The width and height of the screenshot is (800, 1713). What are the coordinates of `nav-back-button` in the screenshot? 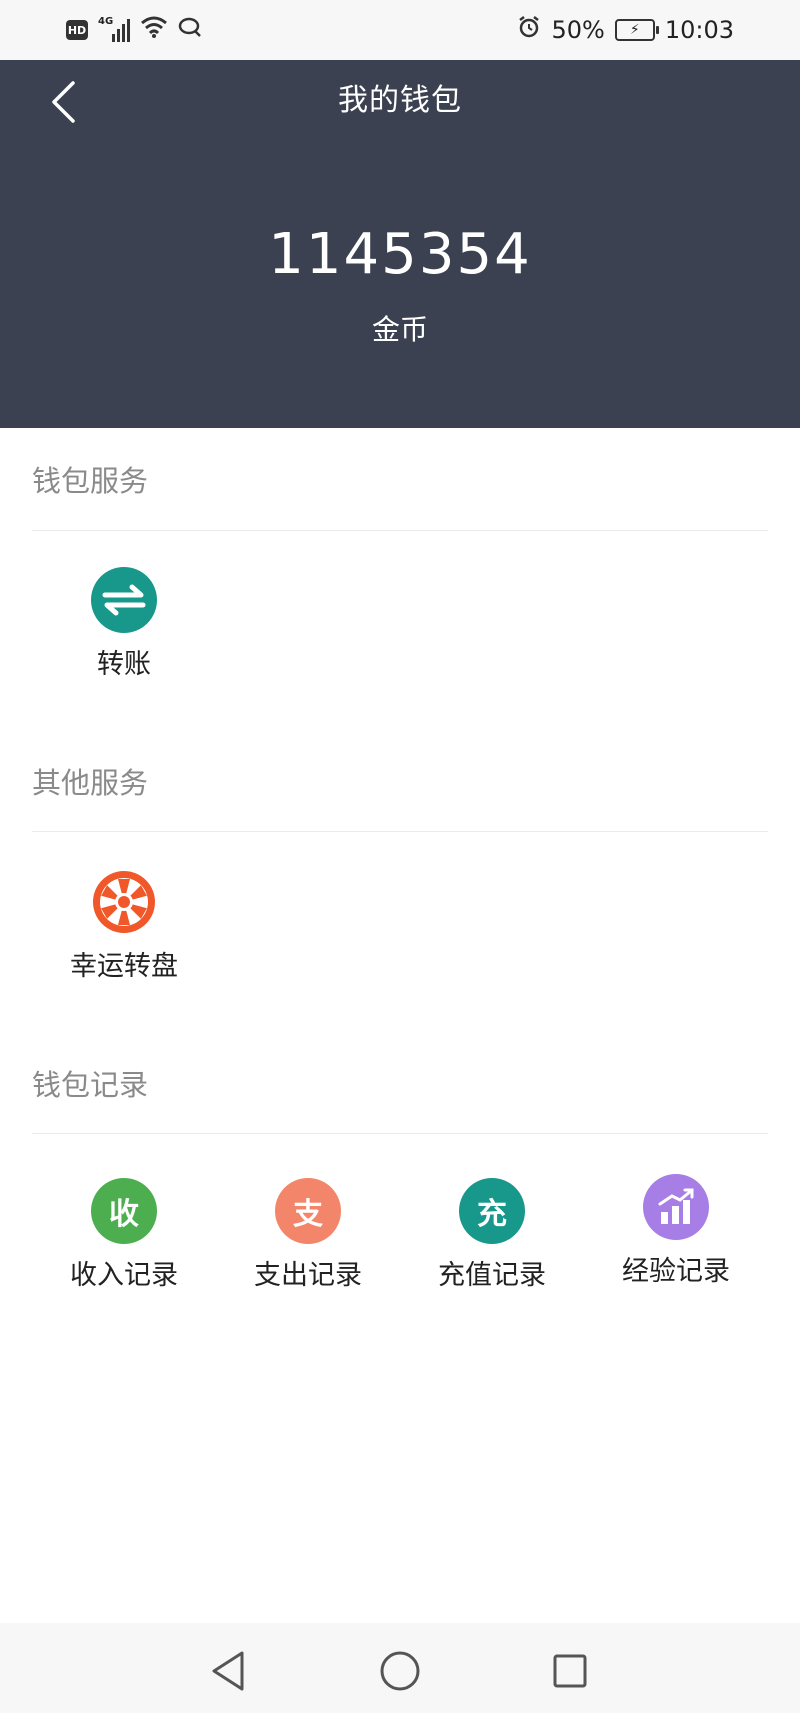 It's located at (228, 1671).